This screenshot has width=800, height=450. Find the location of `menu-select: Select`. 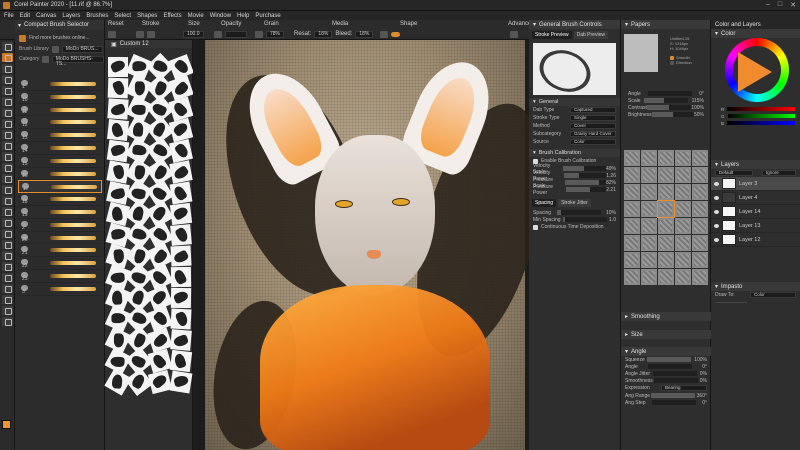

menu-select: Select is located at coordinates (122, 16).